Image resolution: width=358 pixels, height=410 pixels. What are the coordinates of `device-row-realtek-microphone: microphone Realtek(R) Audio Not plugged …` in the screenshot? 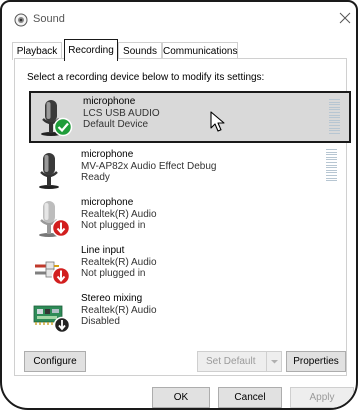 It's located at (182, 216).